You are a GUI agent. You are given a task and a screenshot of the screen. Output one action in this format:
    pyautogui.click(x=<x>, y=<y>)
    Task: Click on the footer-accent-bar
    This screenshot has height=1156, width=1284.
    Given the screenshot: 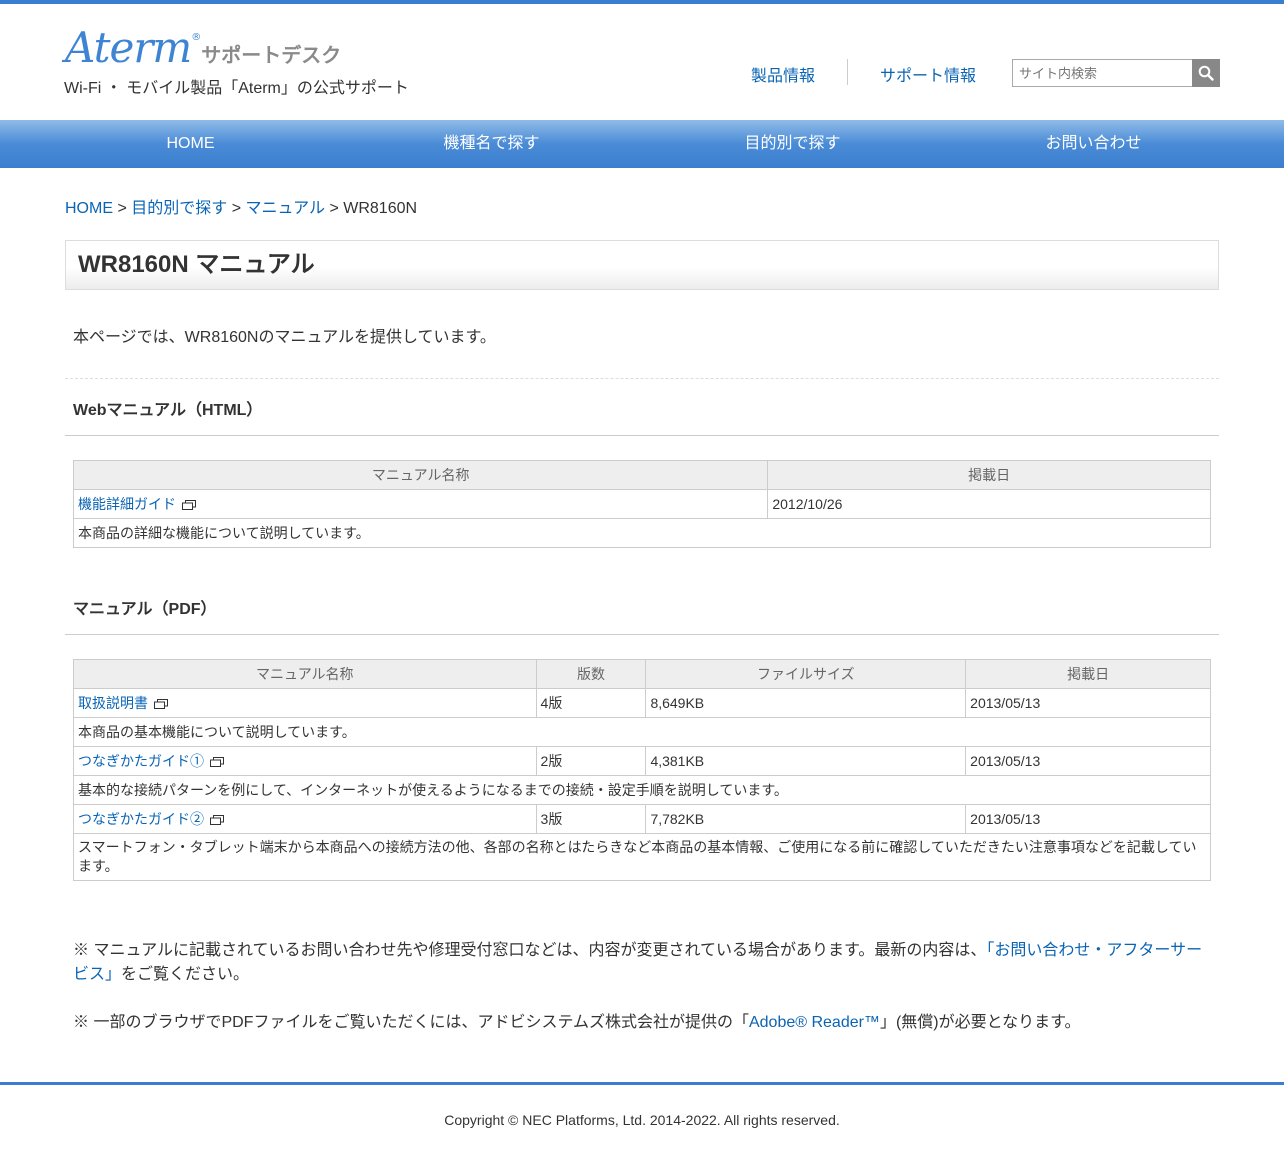 What is the action you would take?
    pyautogui.click(x=642, y=1083)
    